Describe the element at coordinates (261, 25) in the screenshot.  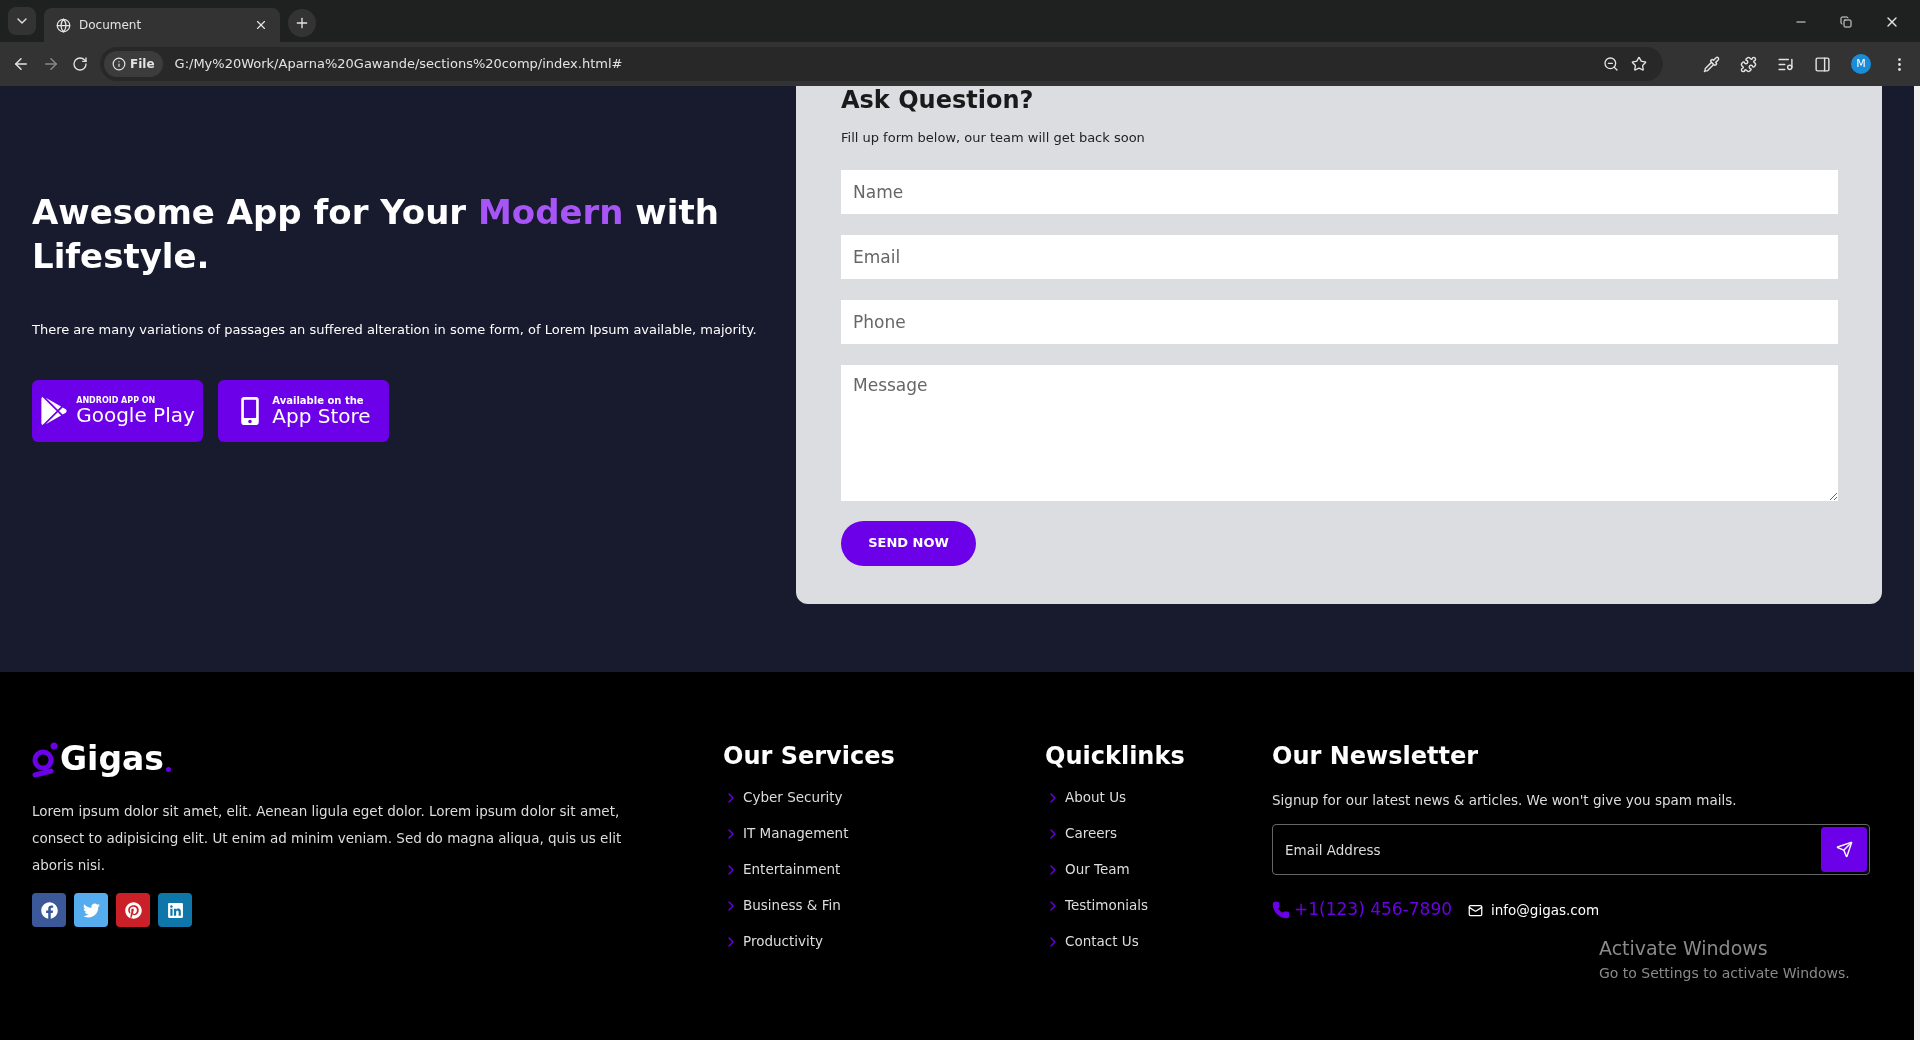
I see `close-icon` at that location.